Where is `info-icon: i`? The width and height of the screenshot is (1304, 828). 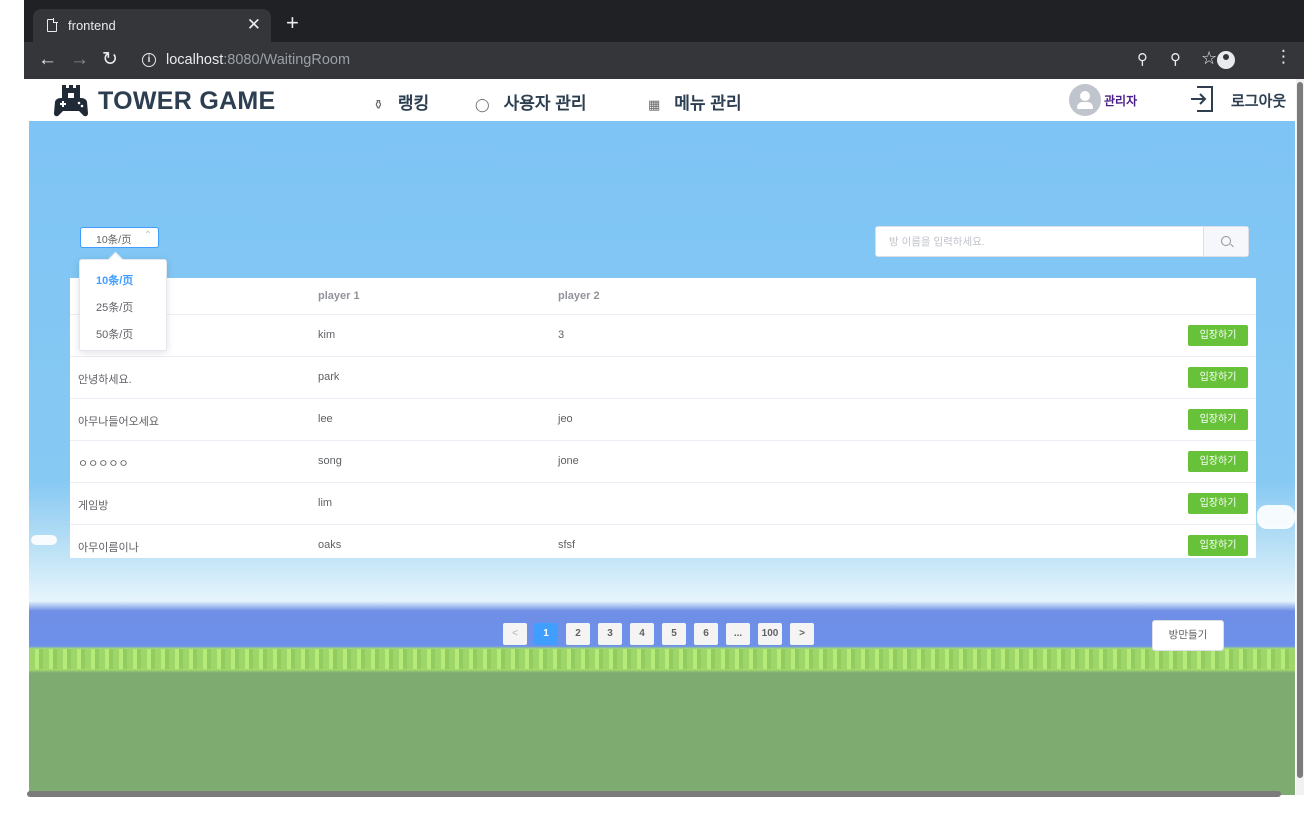 info-icon: i is located at coordinates (149, 60).